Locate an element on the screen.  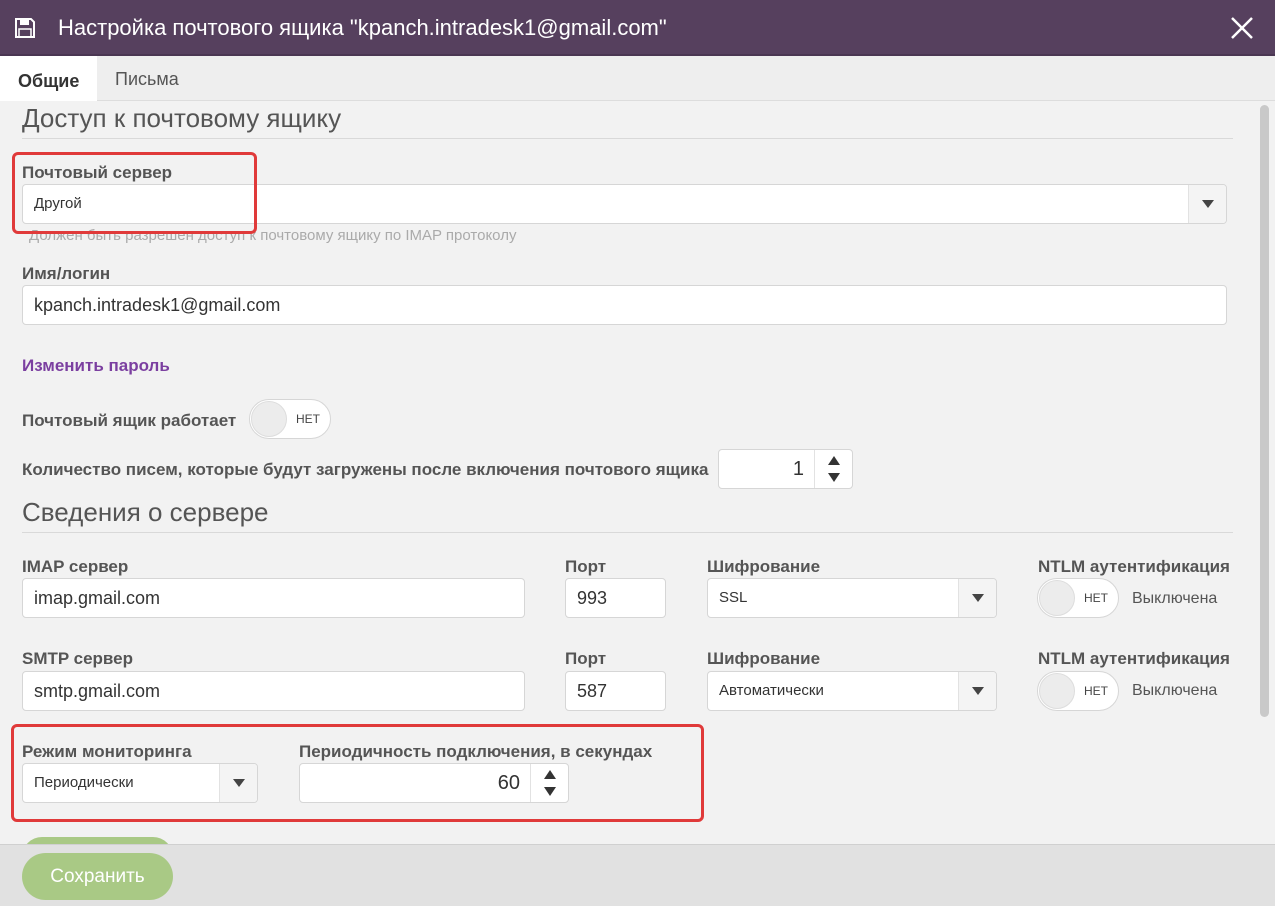
smtp-ntlm-status: Выключена is located at coordinates (1175, 690).